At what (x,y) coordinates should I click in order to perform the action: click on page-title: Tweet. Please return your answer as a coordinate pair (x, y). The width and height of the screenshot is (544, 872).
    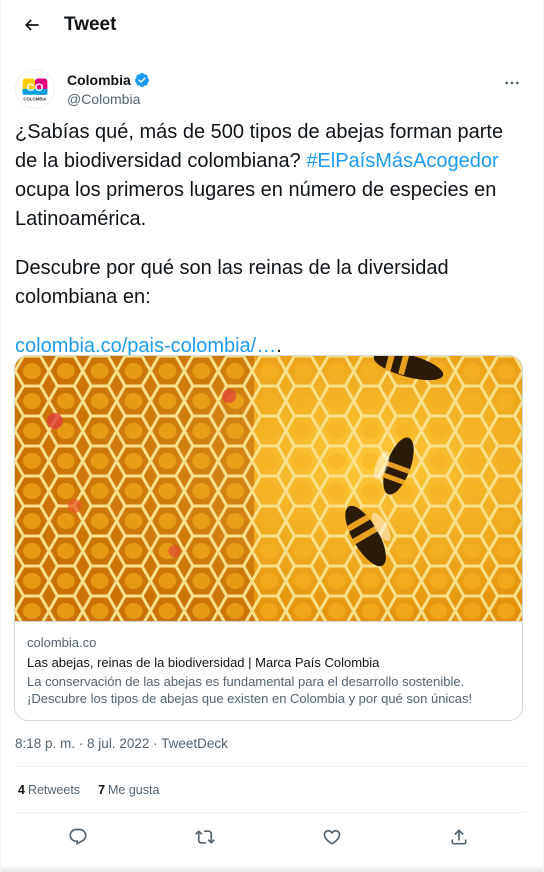
    Looking at the image, I should click on (90, 24).